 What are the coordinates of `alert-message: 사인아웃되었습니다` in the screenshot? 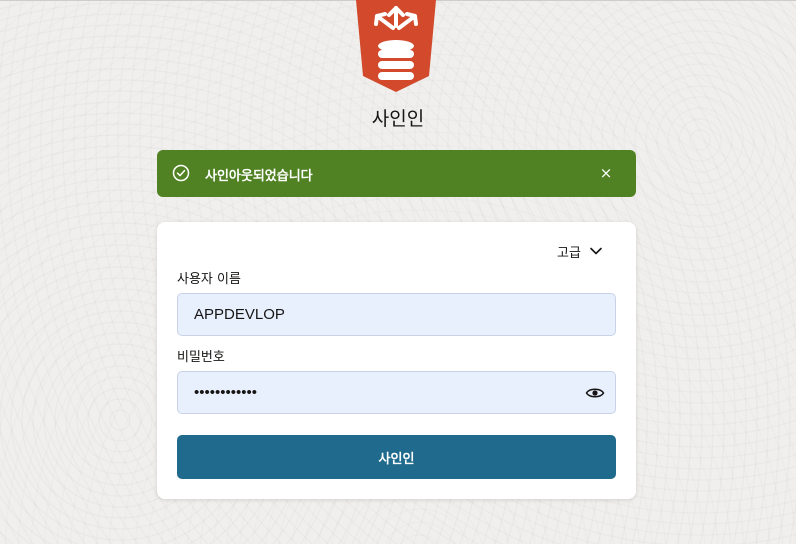 It's located at (259, 176).